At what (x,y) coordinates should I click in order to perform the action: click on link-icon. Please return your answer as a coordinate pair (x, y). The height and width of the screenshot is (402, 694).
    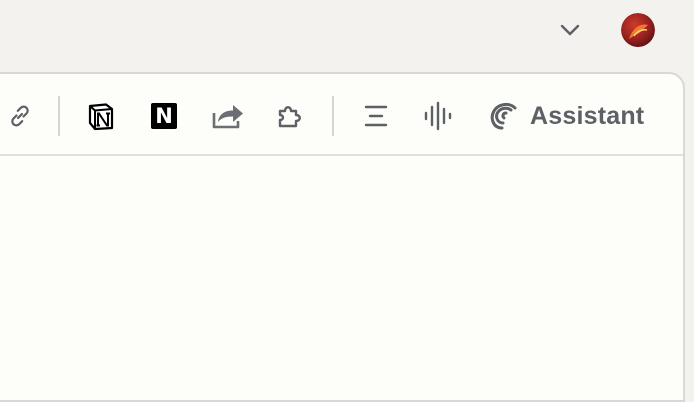
    Looking at the image, I should click on (20, 116).